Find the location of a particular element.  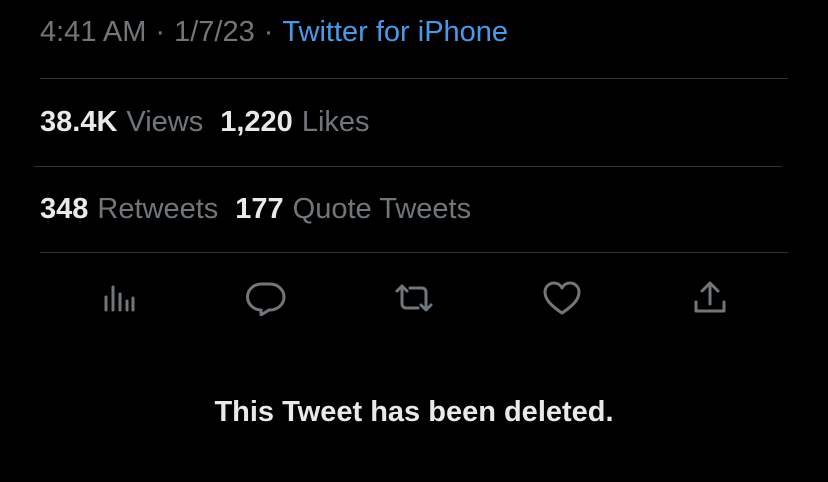

like-icon is located at coordinates (562, 298).